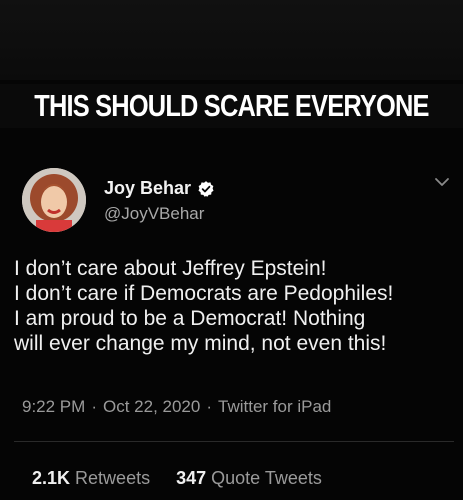 This screenshot has height=500, width=463. I want to click on tweet-body-line: I don’t care about Jeffrey Epstein!, so click(170, 268).